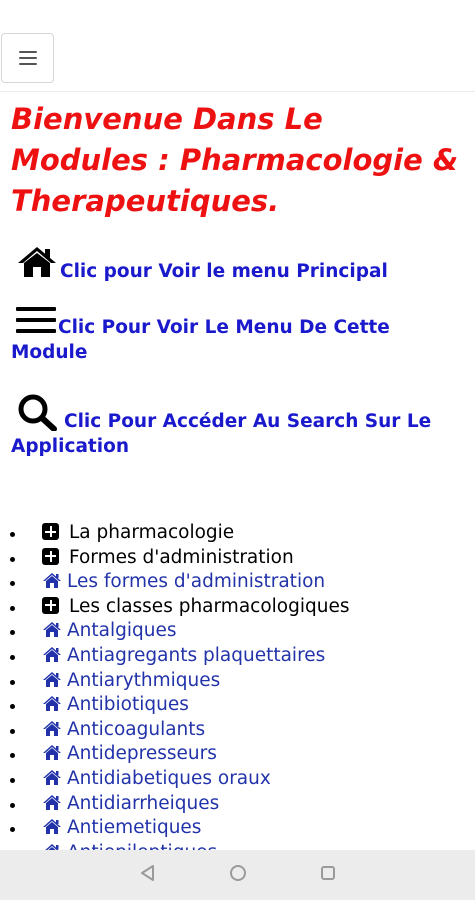 The image size is (475, 900). What do you see at coordinates (37, 412) in the screenshot?
I see `search-icon` at bounding box center [37, 412].